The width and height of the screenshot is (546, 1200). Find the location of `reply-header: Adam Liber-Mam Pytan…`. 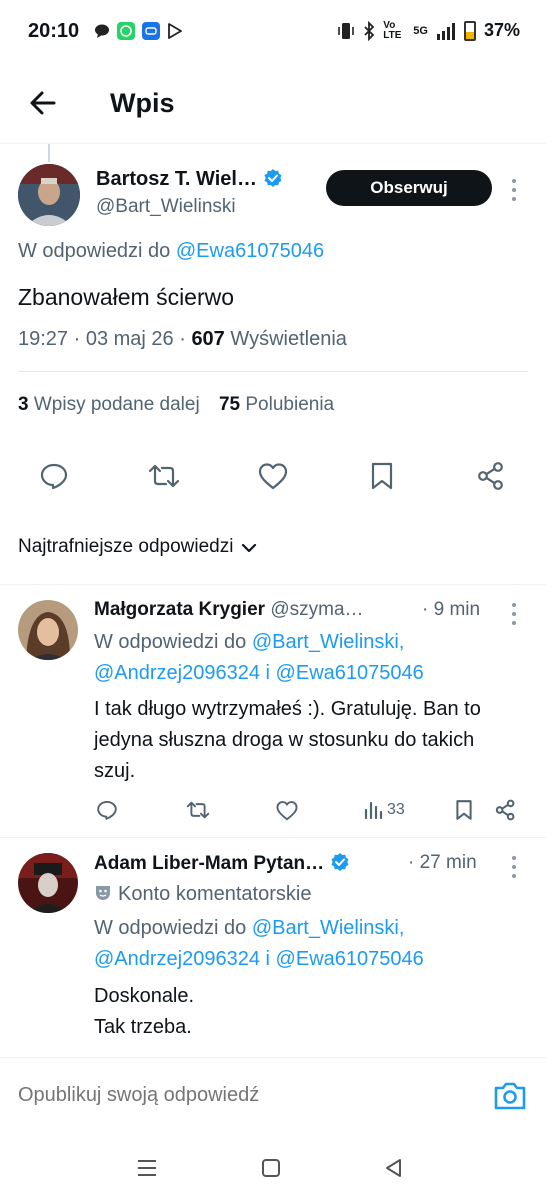

reply-header: Adam Liber-Mam Pytan… is located at coordinates (222, 863).